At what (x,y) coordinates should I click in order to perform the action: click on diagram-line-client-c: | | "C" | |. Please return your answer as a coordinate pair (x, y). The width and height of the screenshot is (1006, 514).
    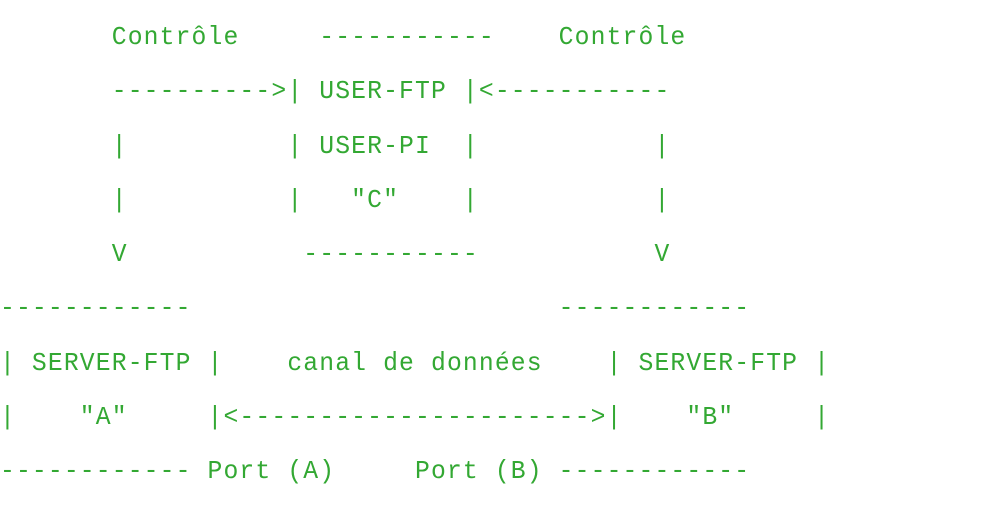
    Looking at the image, I should click on (335, 199).